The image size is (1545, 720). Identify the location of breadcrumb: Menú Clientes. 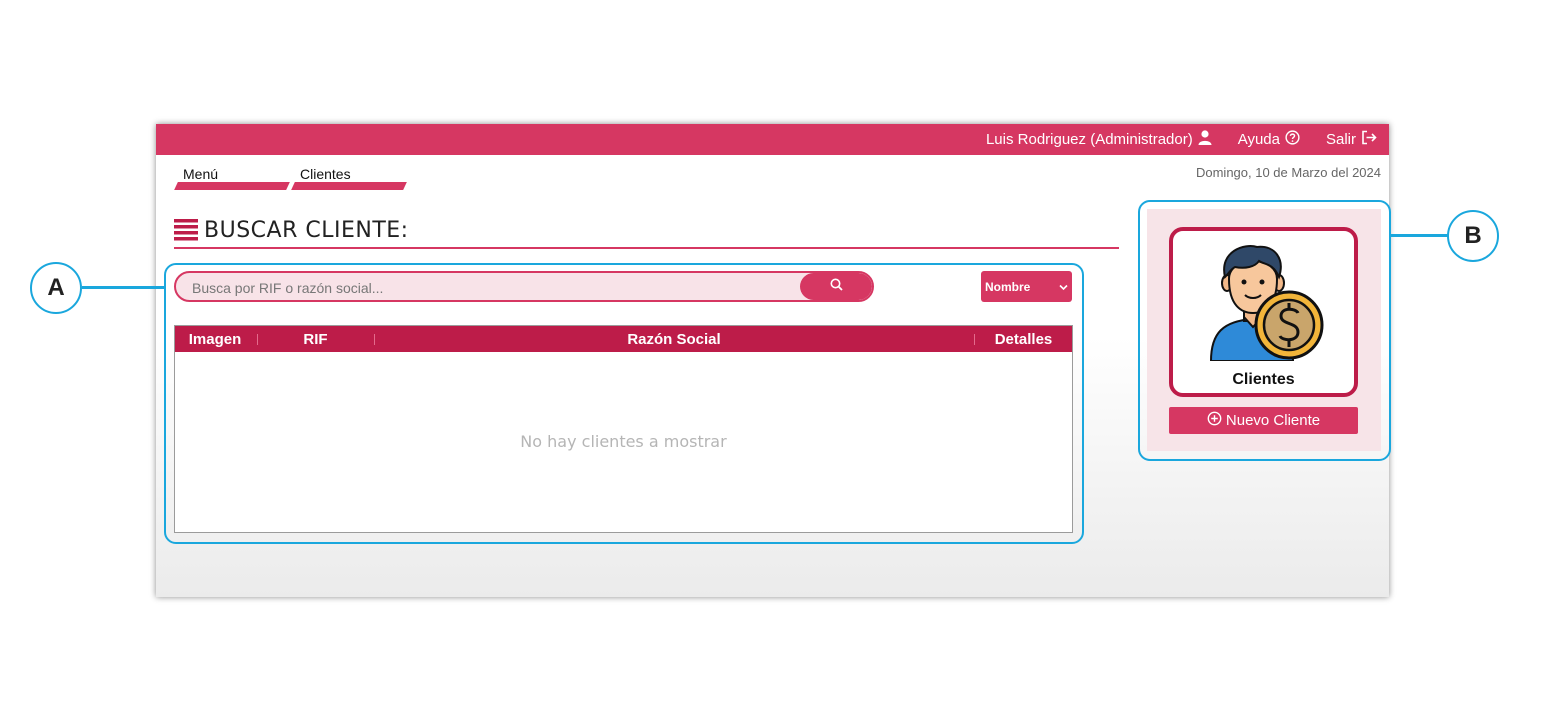
(292, 177).